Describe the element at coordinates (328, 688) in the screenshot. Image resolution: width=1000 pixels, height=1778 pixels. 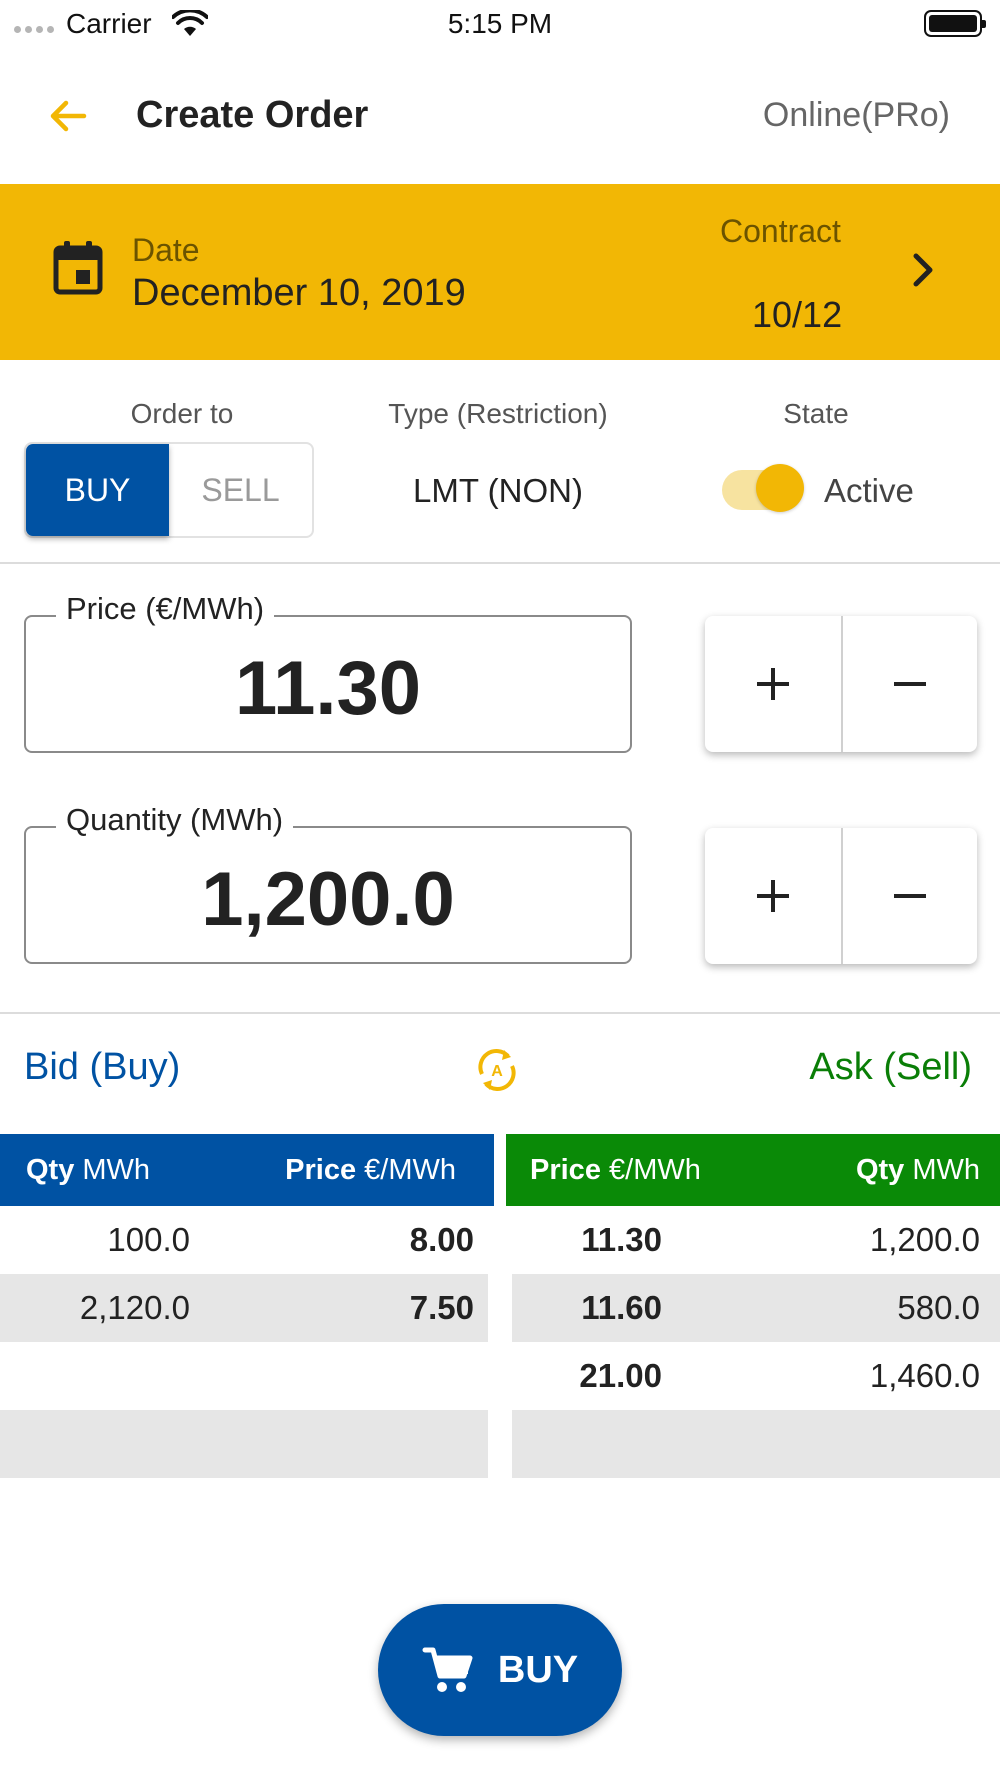
I see `price-value: 11.30` at that location.